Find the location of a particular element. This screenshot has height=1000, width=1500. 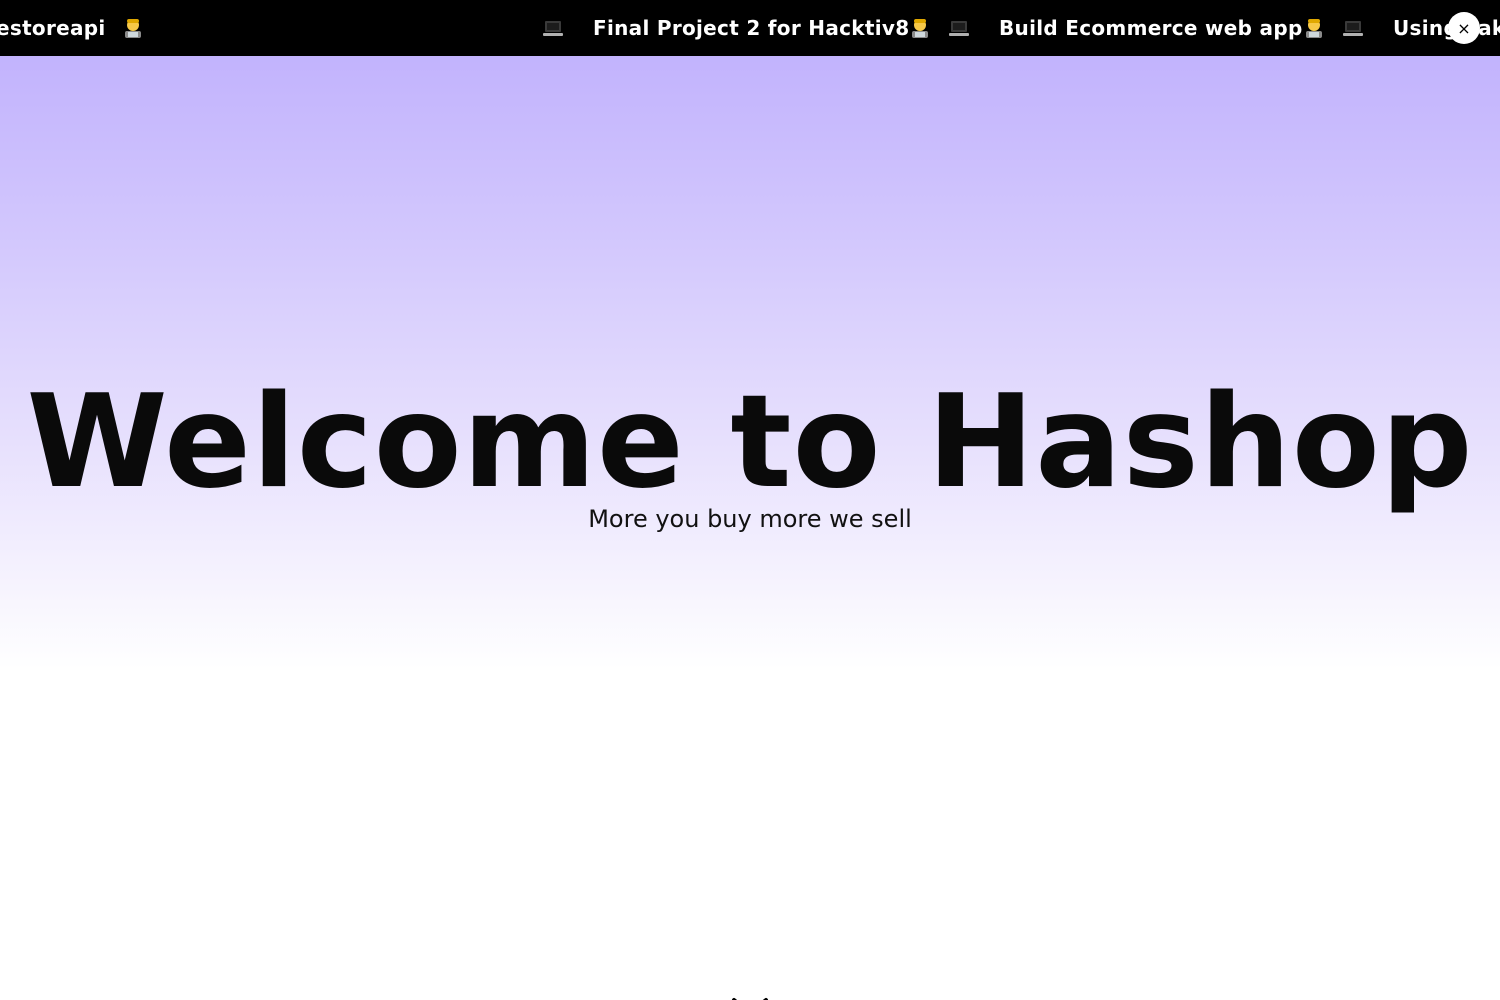

close-icon: × is located at coordinates (1464, 28).